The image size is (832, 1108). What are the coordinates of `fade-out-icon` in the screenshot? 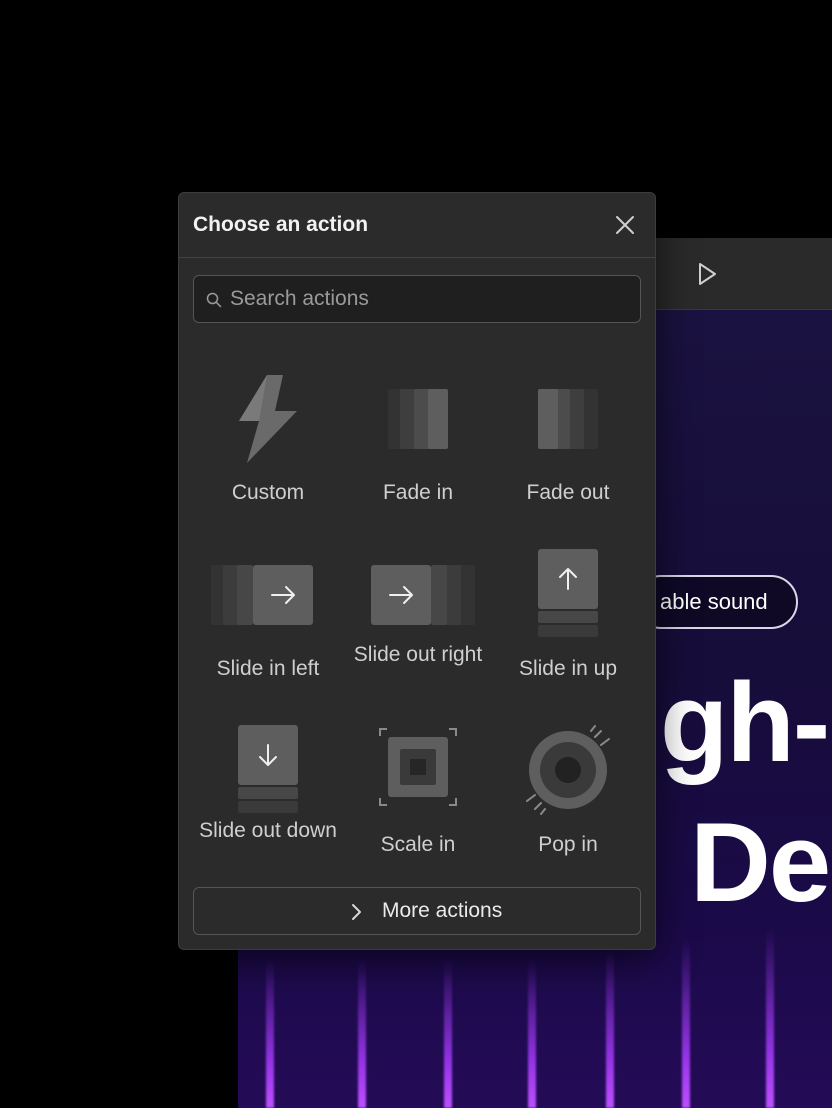 It's located at (568, 419).